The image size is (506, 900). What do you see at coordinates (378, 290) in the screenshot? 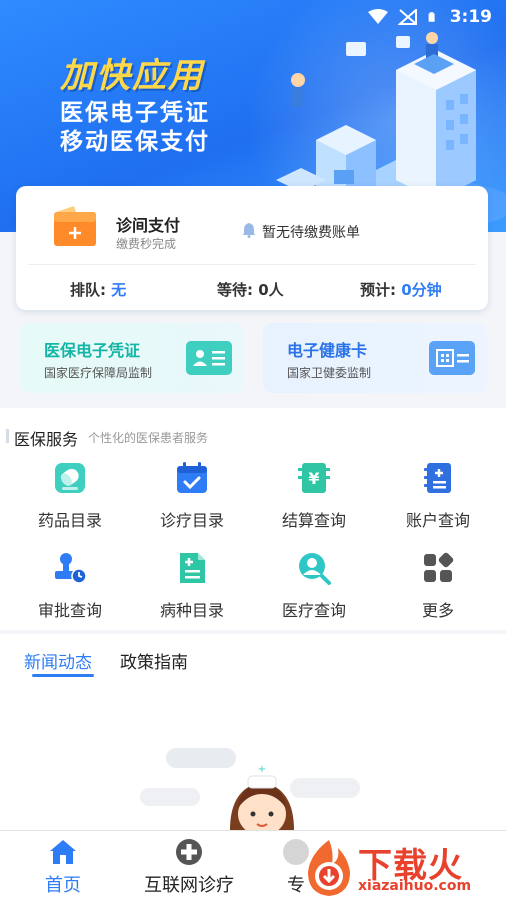
I see `estimate-label: 预计:` at bounding box center [378, 290].